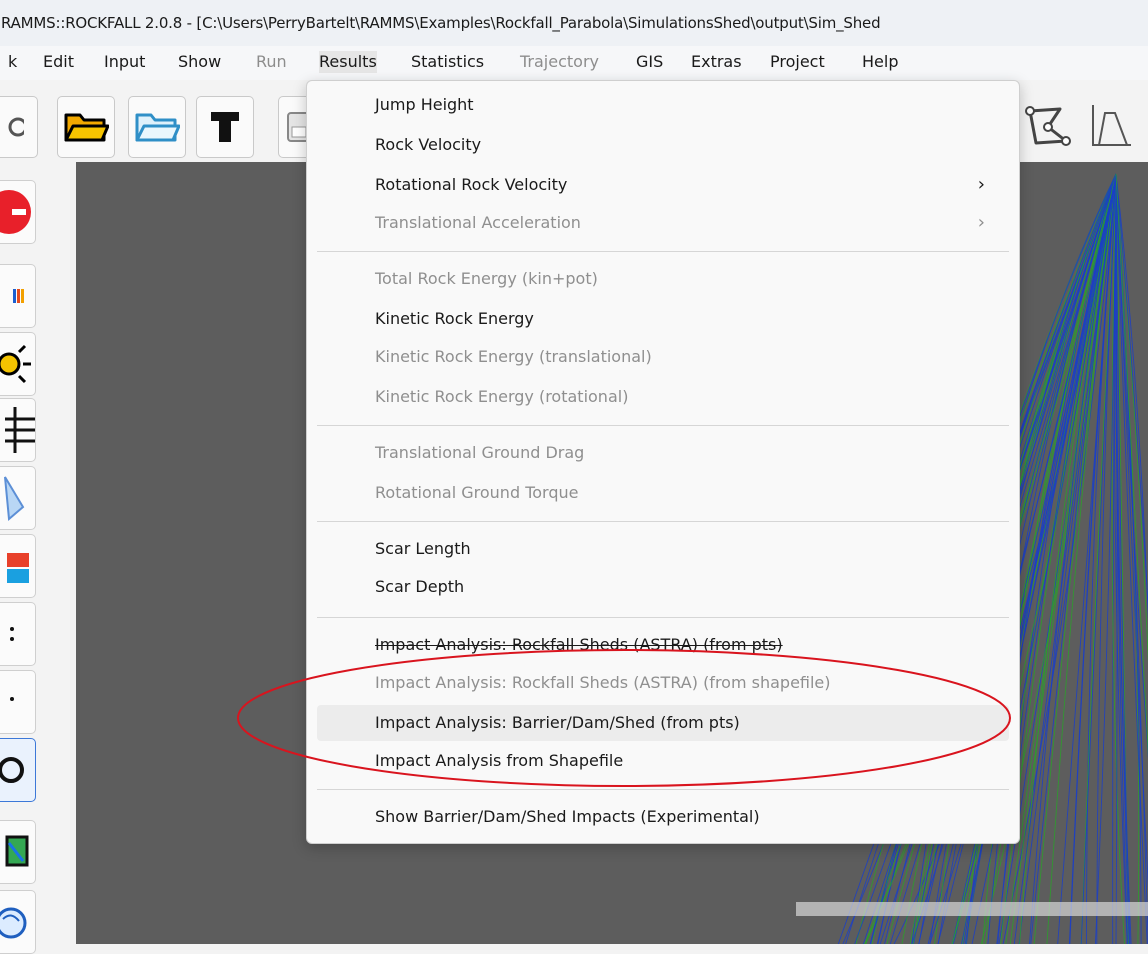 Image resolution: width=1148 pixels, height=954 pixels. What do you see at coordinates (271, 62) in the screenshot?
I see `menu-run: Run` at bounding box center [271, 62].